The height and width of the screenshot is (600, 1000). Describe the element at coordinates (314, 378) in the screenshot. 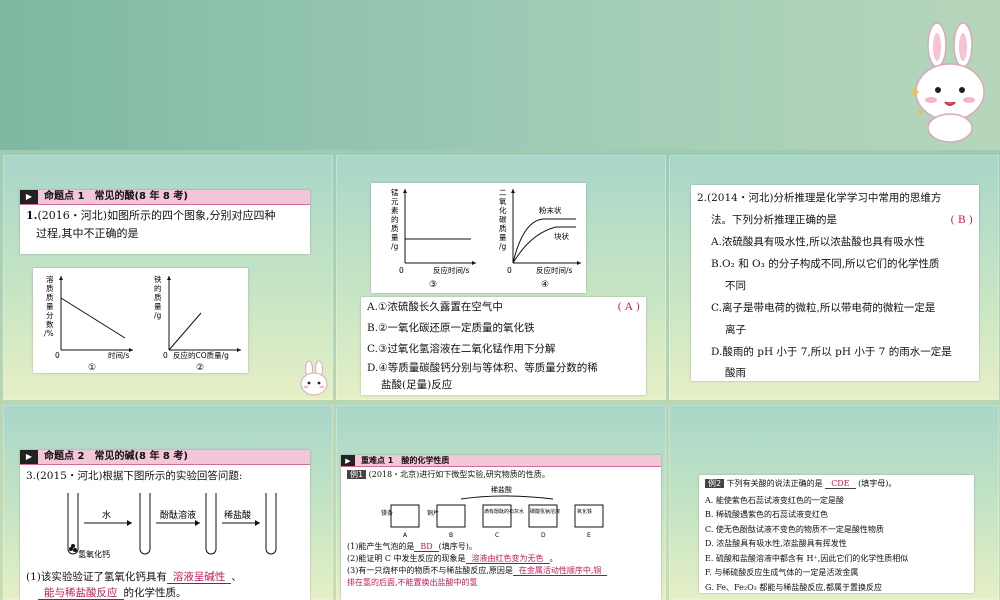

I see `rabbit-small-icon` at that location.